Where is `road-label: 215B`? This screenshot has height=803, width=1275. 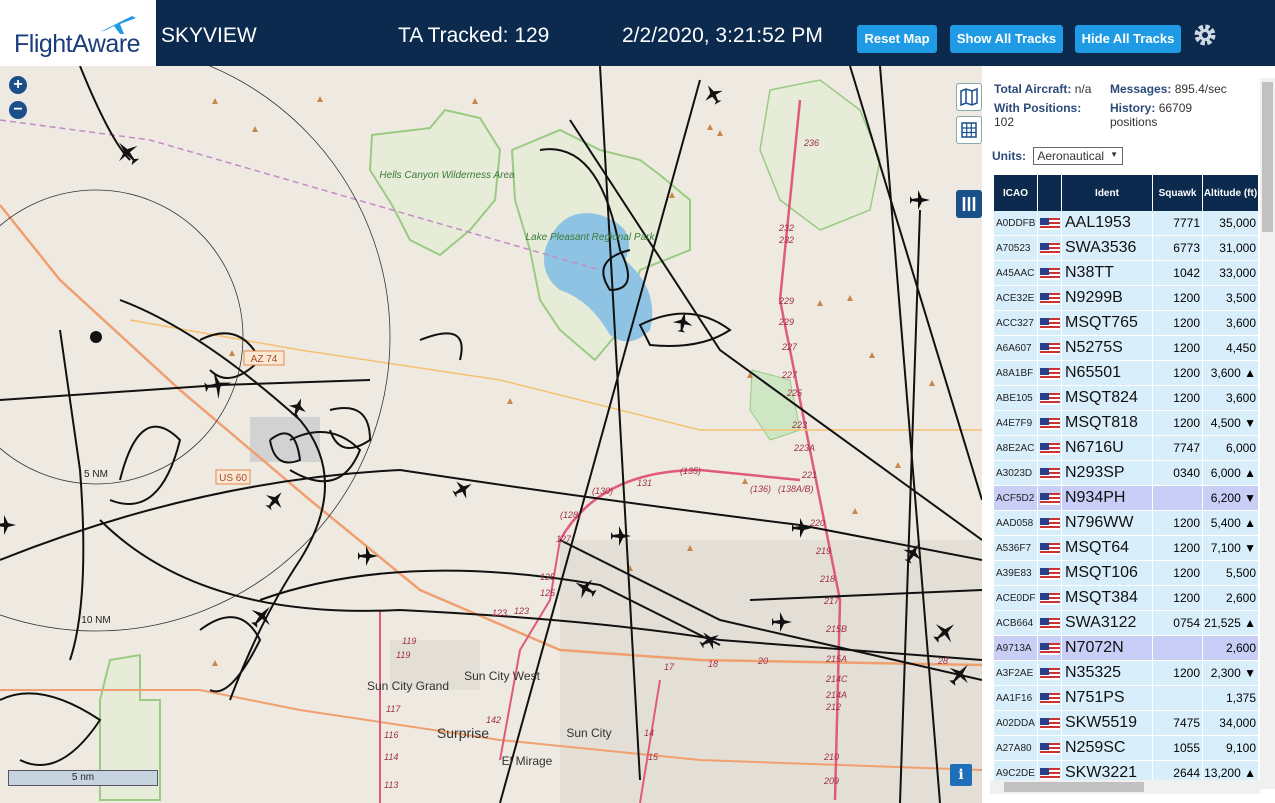
road-label: 215B is located at coordinates (836, 629).